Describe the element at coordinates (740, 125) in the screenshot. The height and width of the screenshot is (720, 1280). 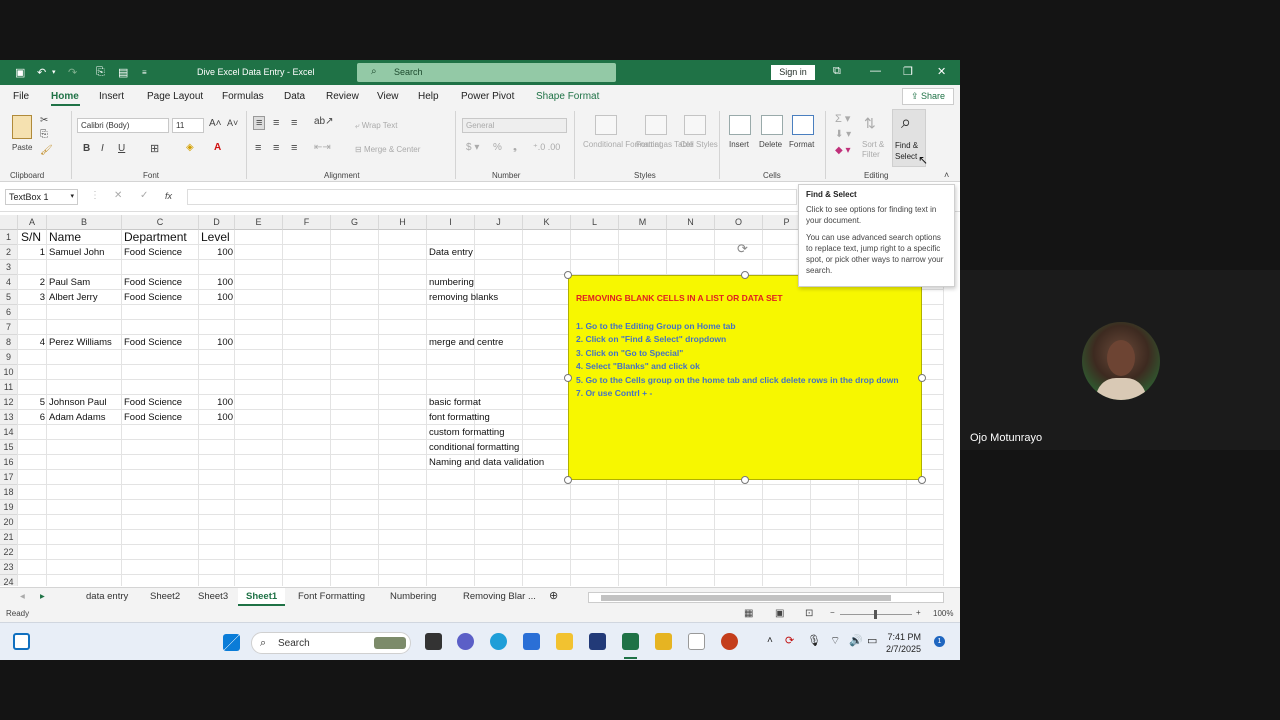
I see `insert-cells-icon` at that location.